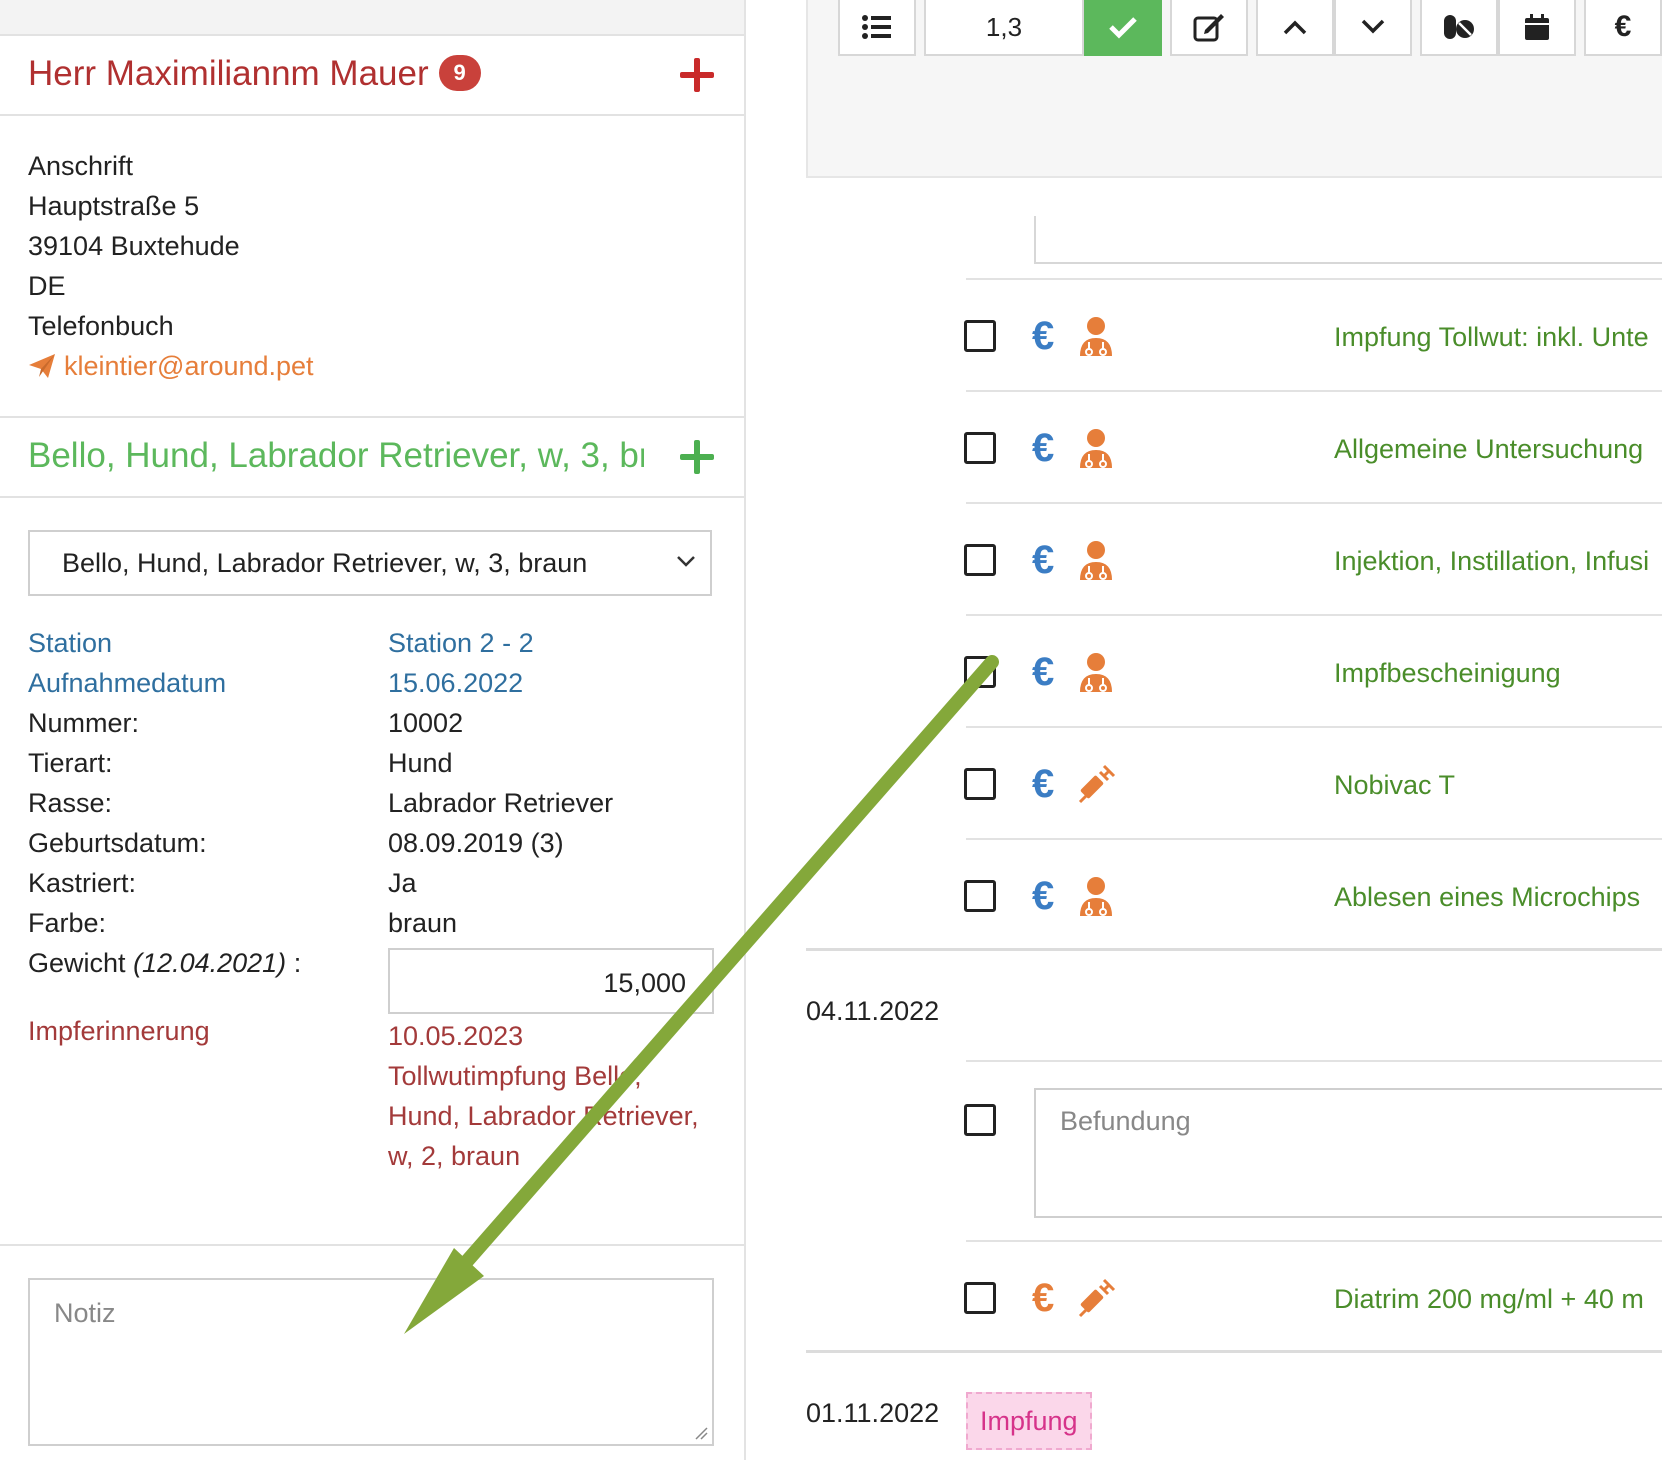 This screenshot has width=1662, height=1460. I want to click on owner-name: Herr Maximiliannm Mauer 9, so click(254, 74).